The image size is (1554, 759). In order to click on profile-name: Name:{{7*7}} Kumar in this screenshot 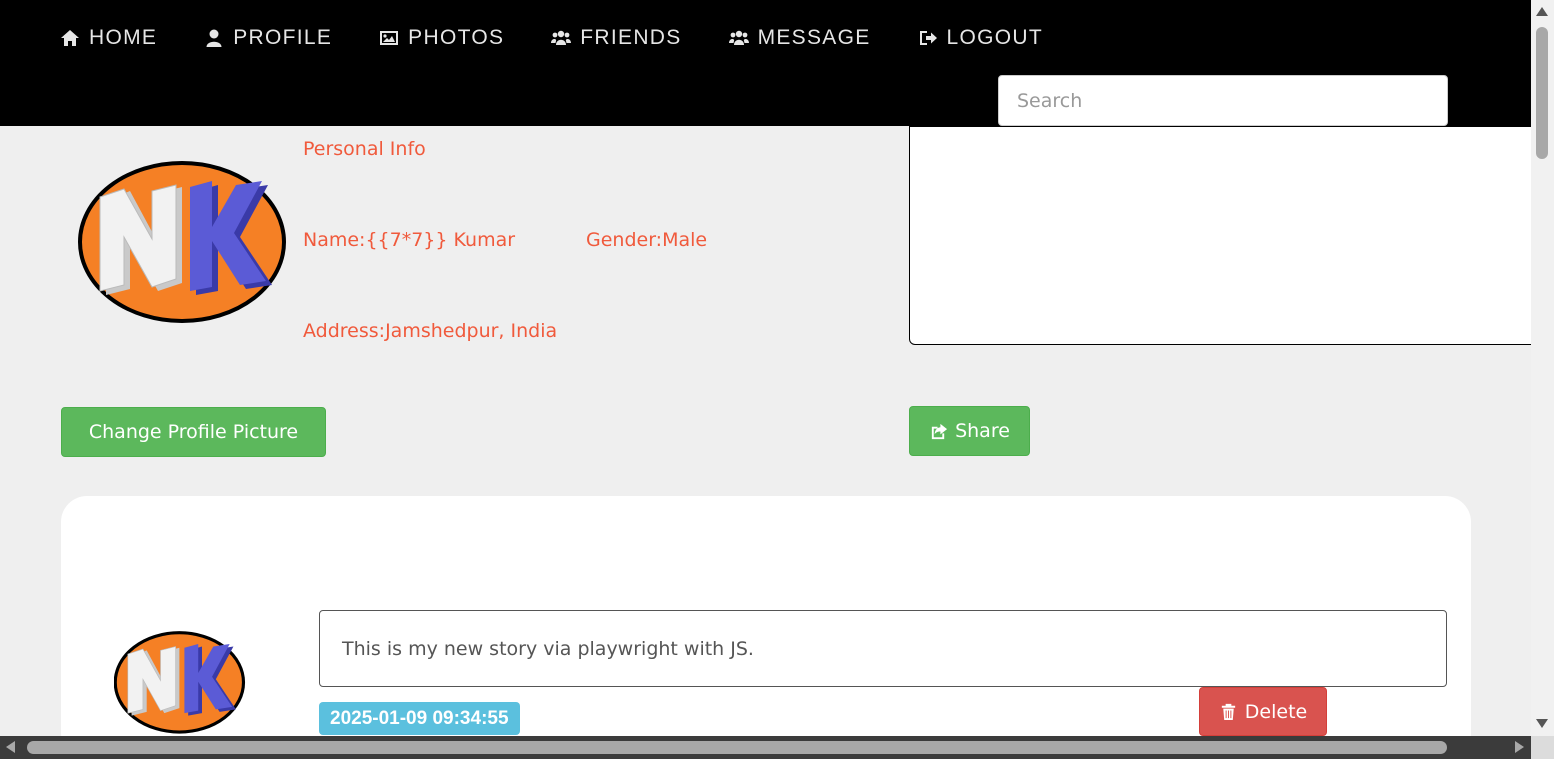, I will do `click(409, 240)`.